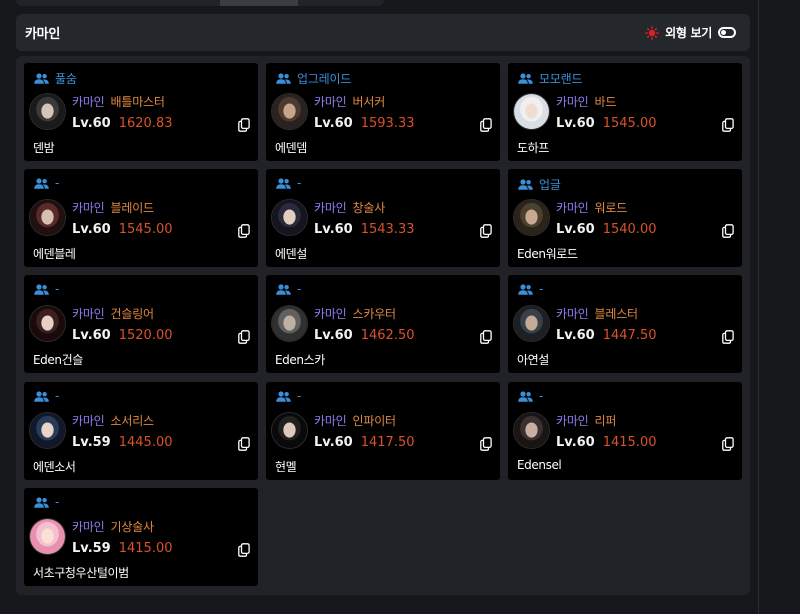  Describe the element at coordinates (132, 421) in the screenshot. I see `class-name: 소서리스` at that location.